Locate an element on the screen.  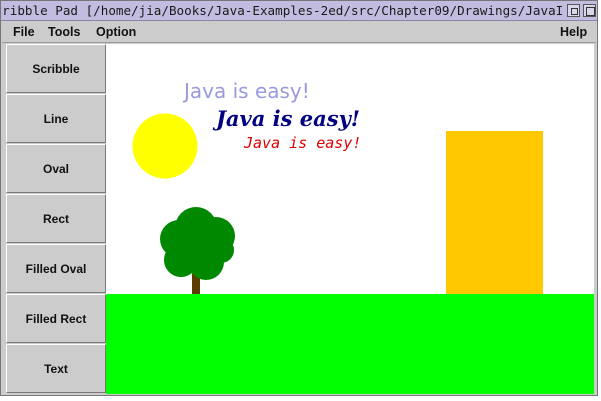
maximize-icon is located at coordinates (589, 10).